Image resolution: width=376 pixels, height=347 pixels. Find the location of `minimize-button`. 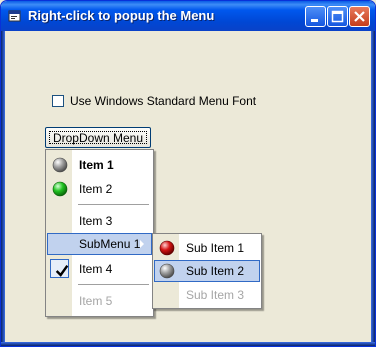

minimize-button is located at coordinates (315, 16).